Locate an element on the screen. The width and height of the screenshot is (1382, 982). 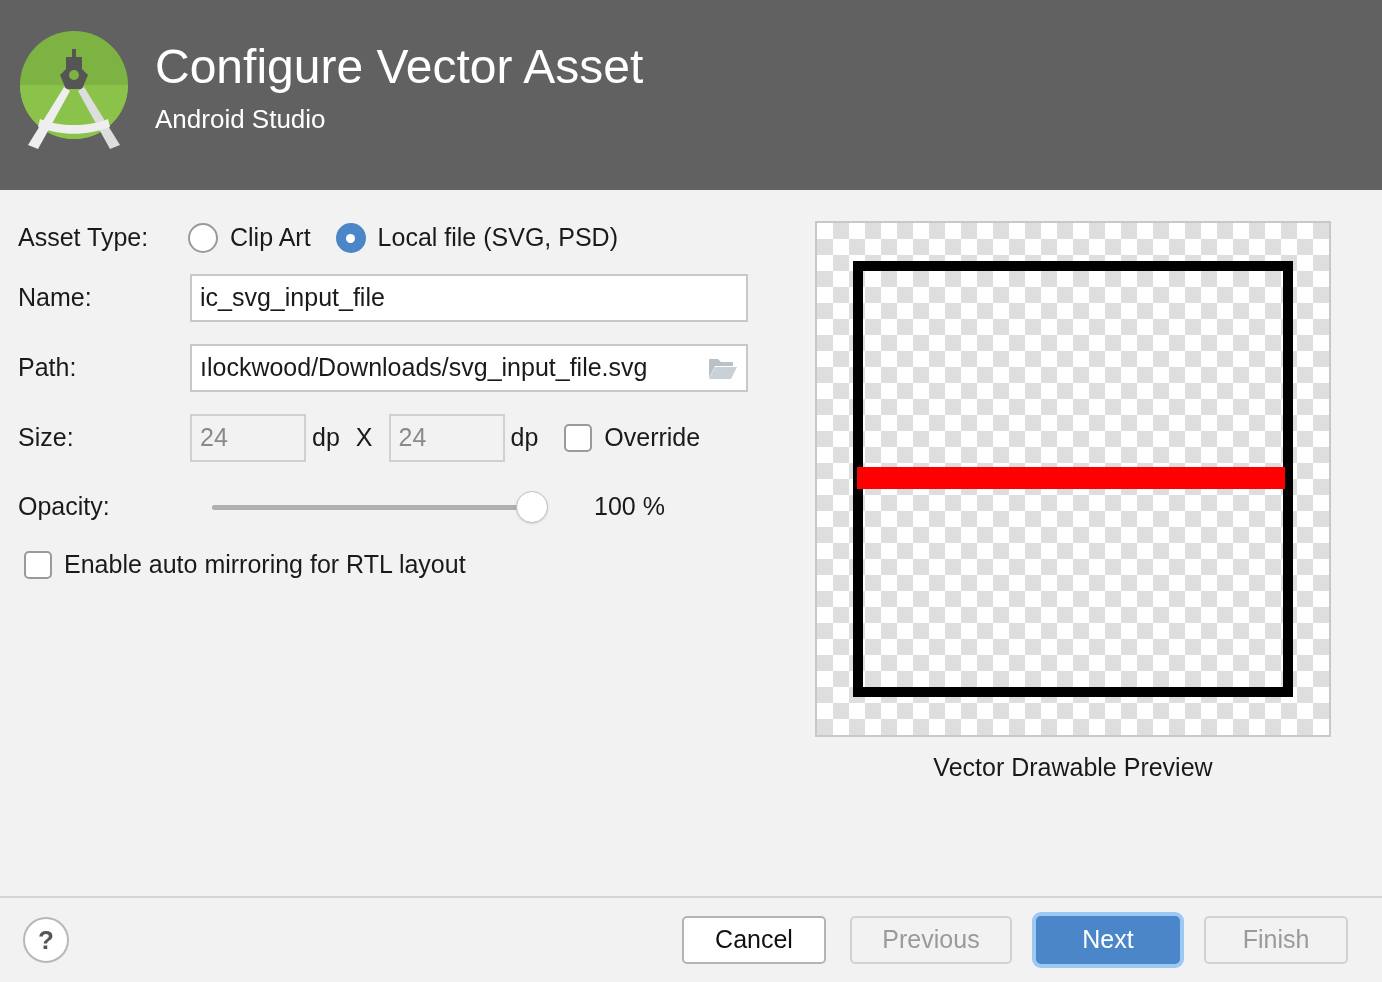
times-label: X is located at coordinates (364, 438).